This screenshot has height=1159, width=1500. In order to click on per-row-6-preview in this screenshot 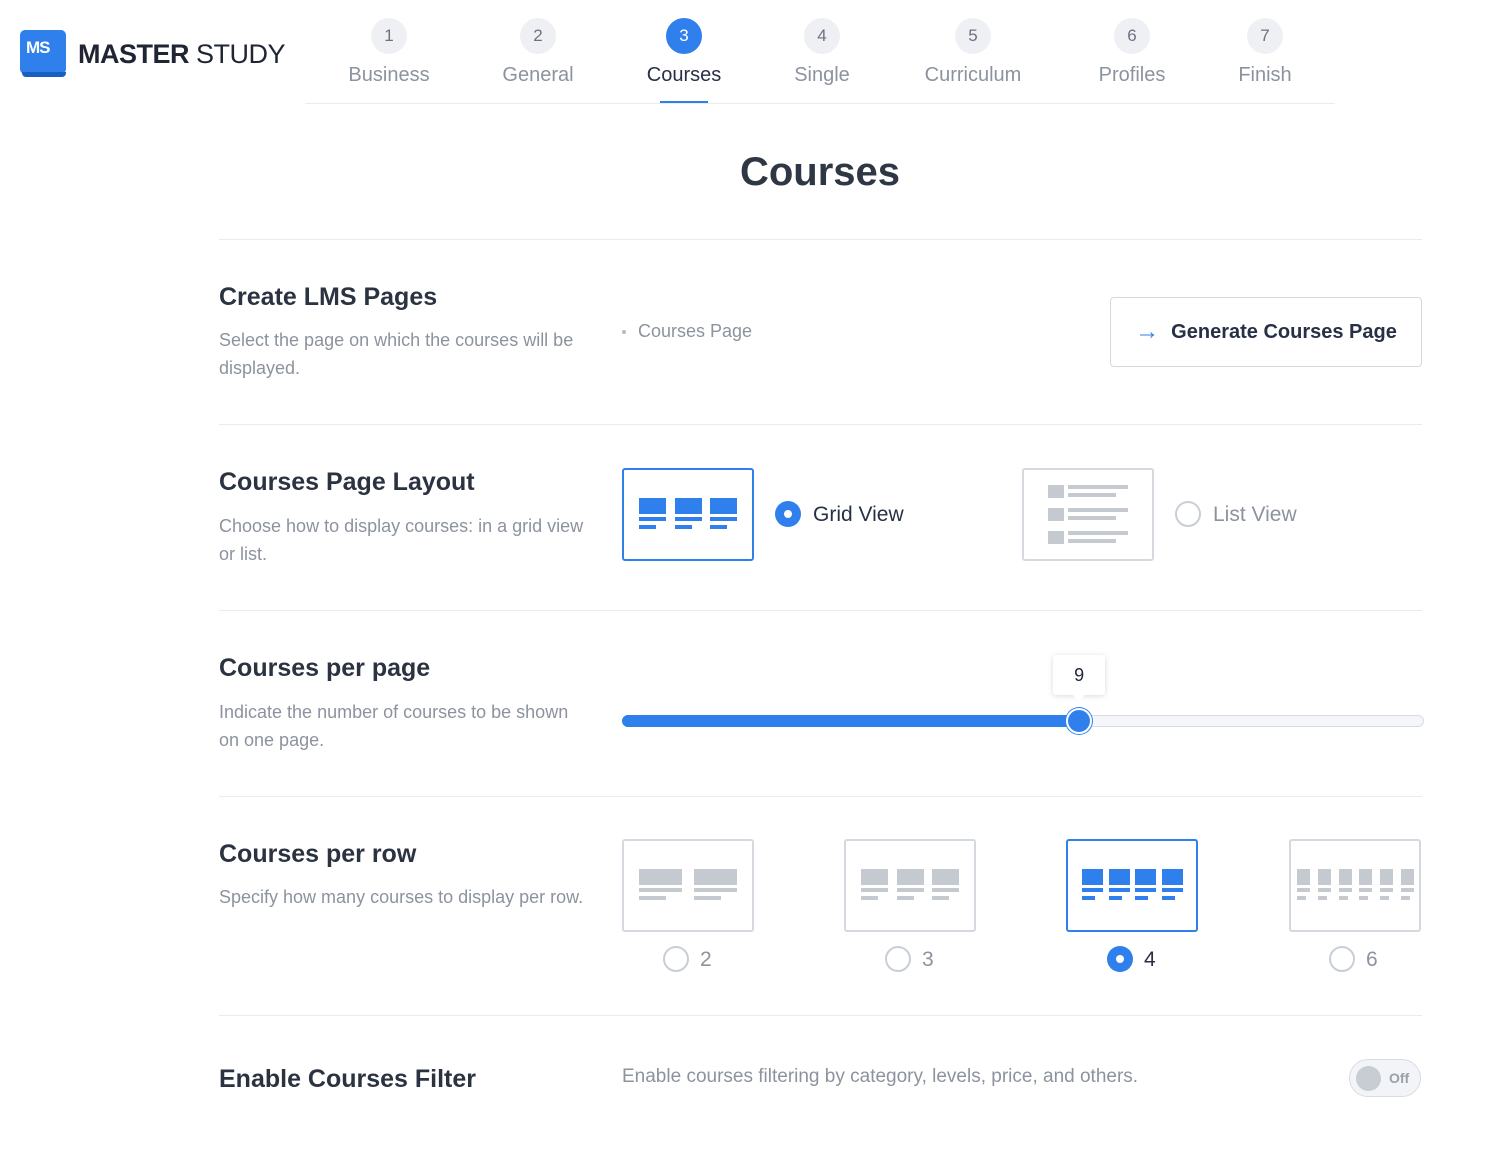, I will do `click(1355, 885)`.